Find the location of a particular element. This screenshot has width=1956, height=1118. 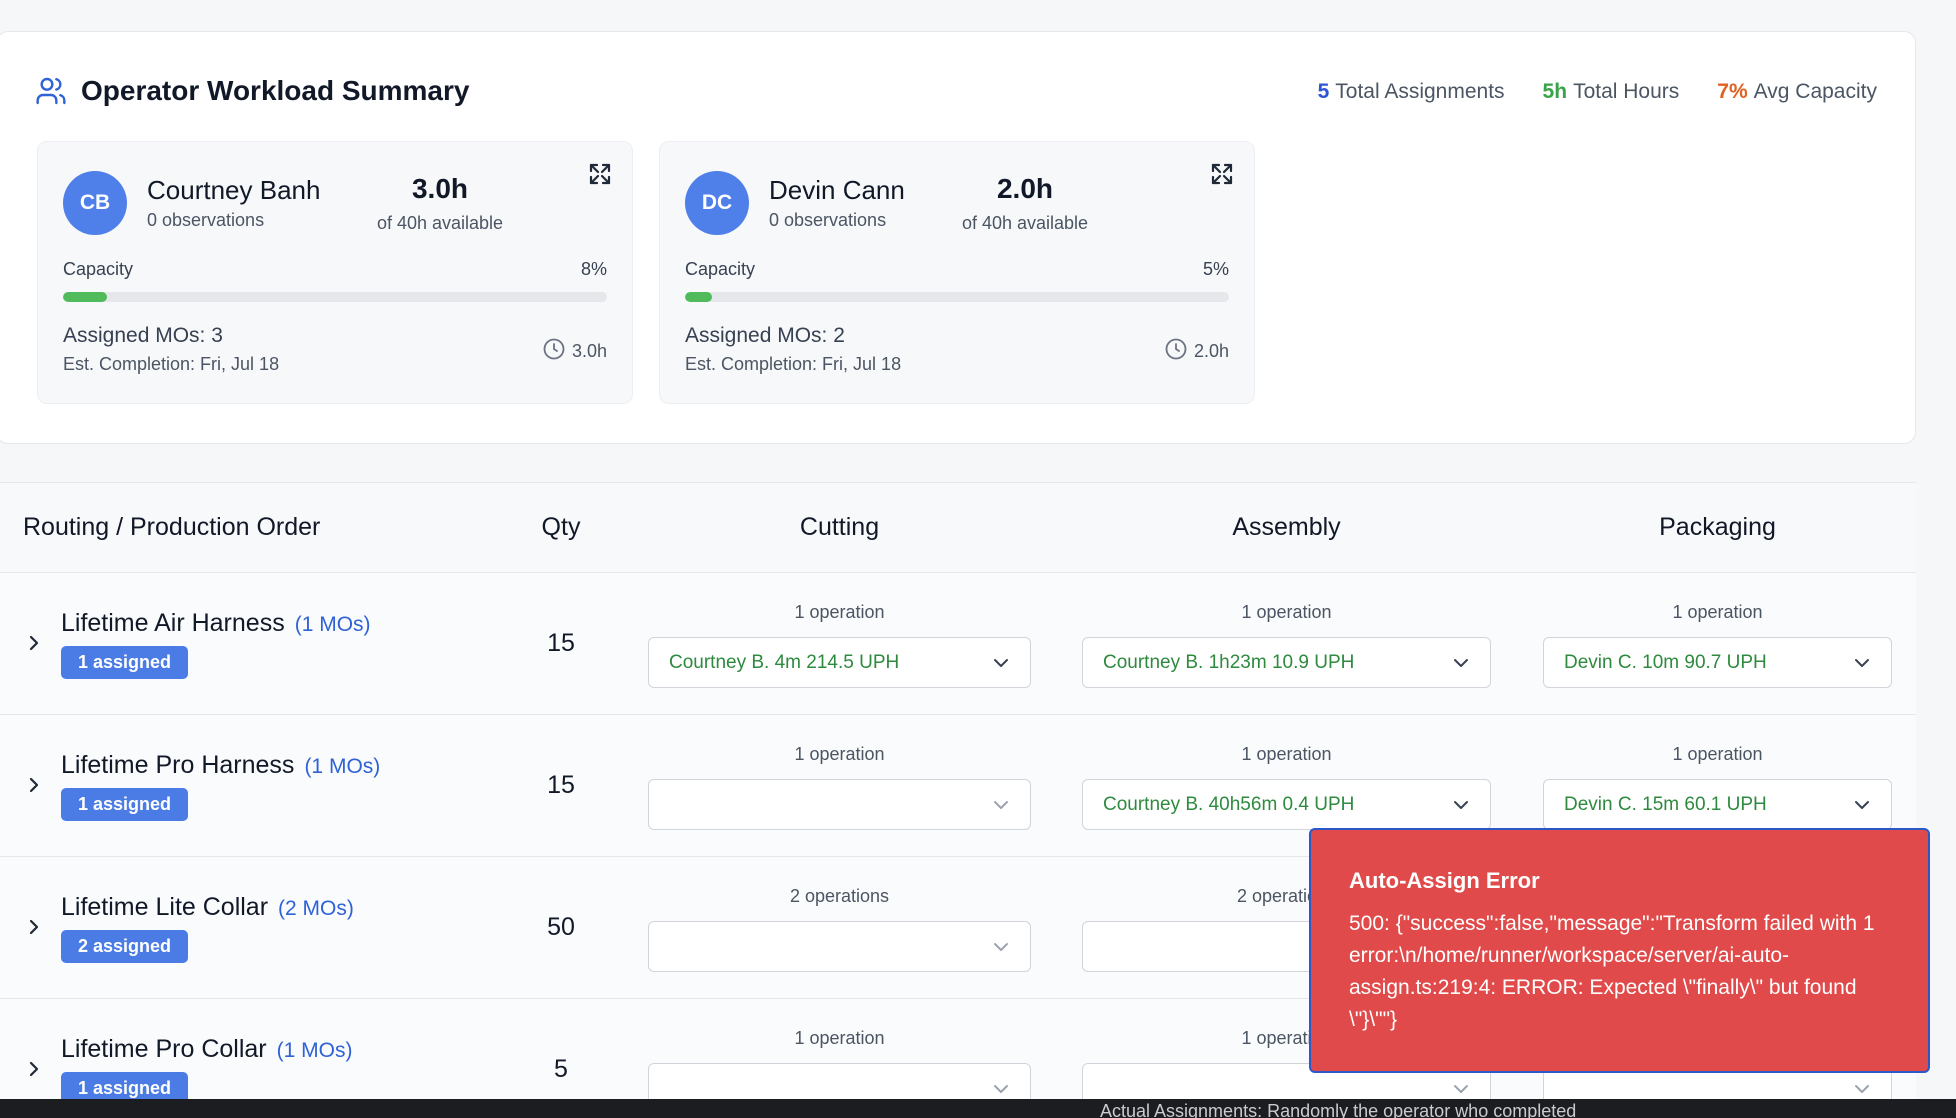

users-icon is located at coordinates (51, 91).